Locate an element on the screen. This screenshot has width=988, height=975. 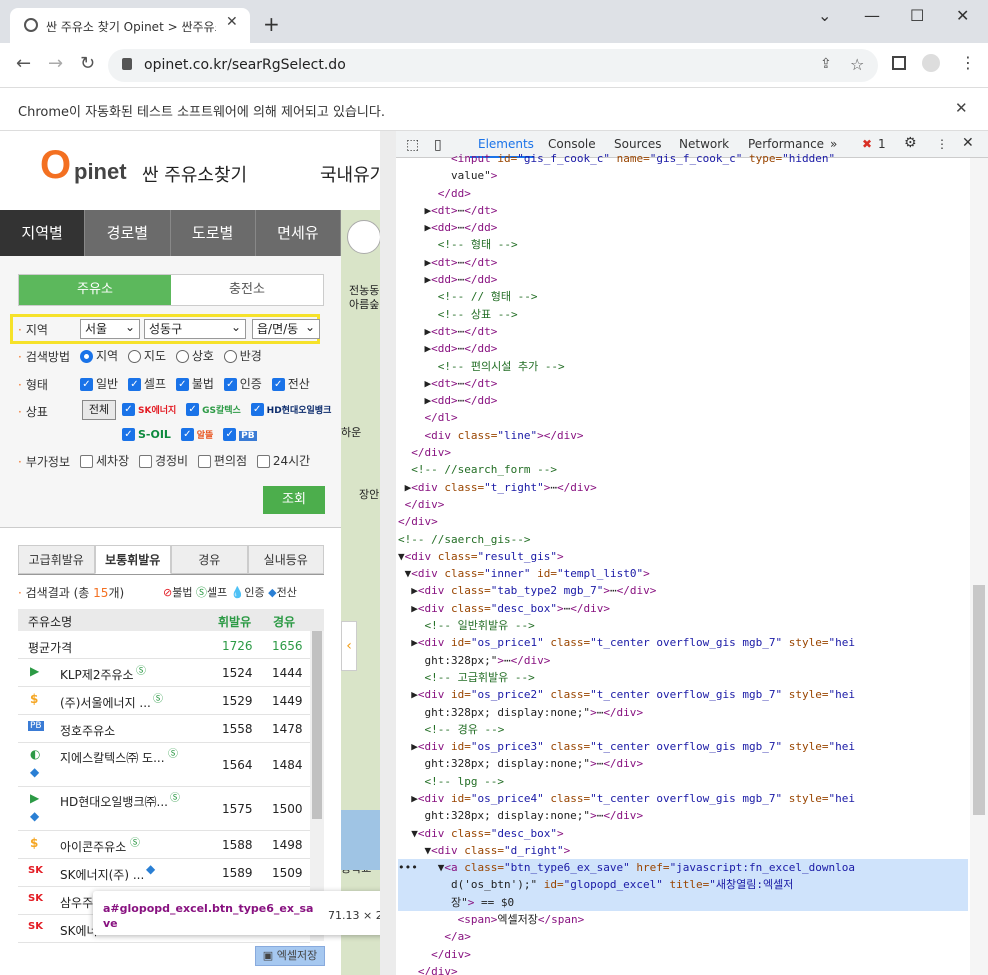
devtools-tab-network: Network is located at coordinates (704, 144).